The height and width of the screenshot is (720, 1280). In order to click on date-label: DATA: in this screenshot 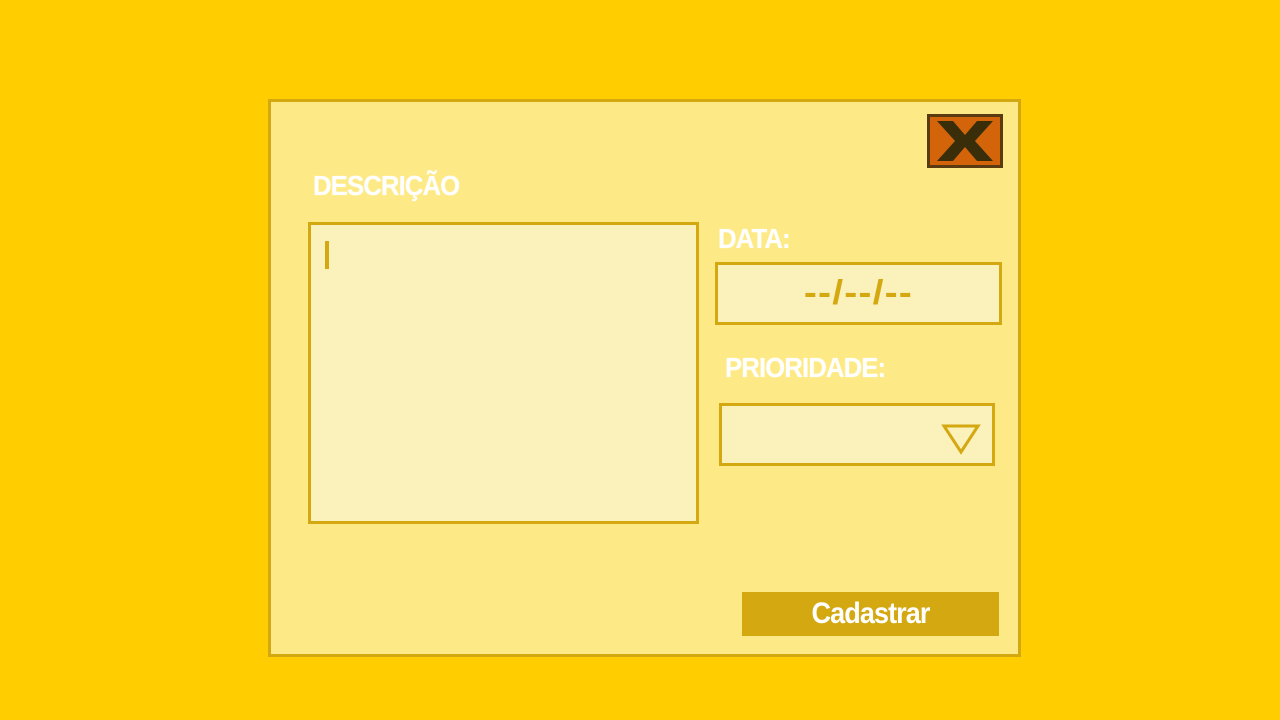, I will do `click(754, 238)`.